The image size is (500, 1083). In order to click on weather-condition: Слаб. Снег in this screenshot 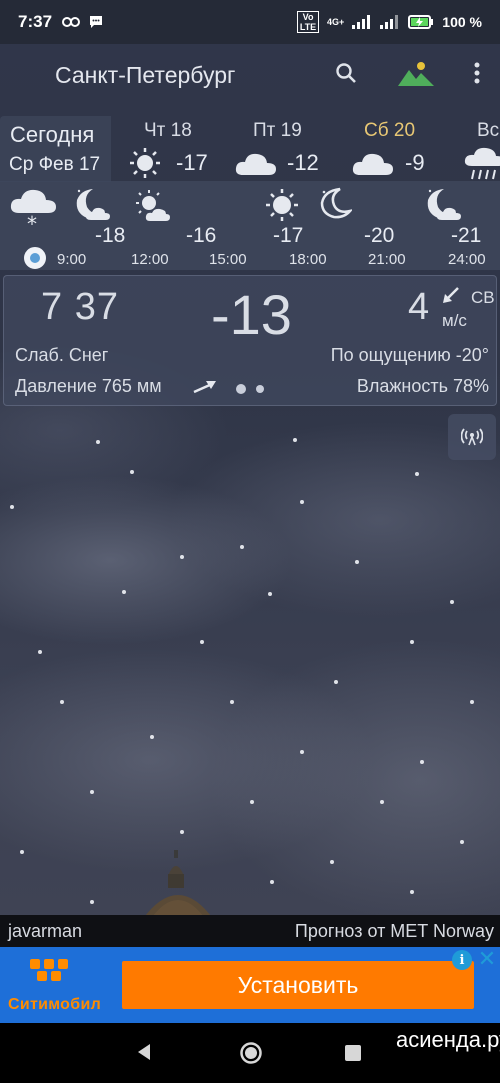, I will do `click(62, 355)`.